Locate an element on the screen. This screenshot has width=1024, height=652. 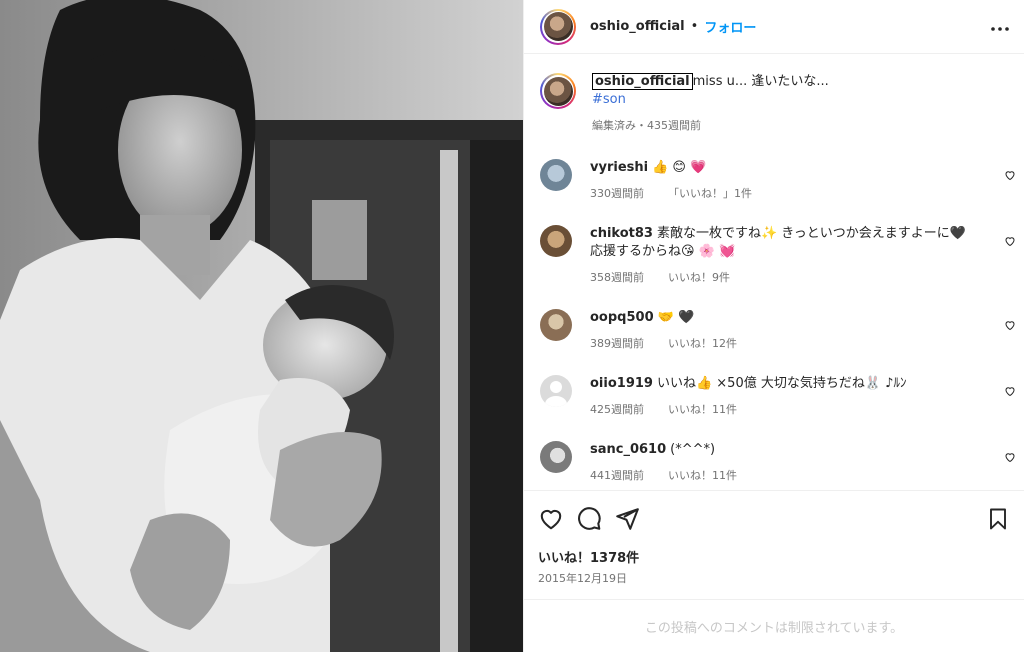
comment-time: 441週間前 is located at coordinates (617, 475).